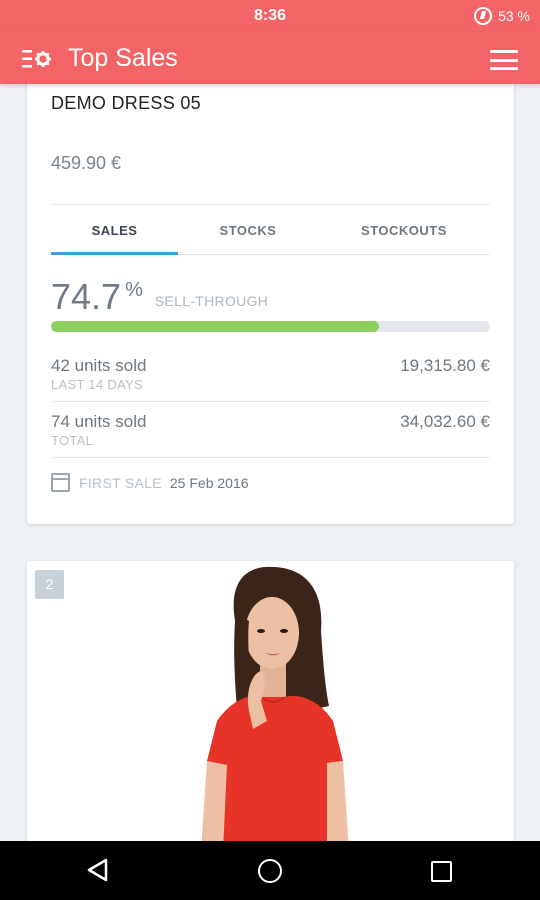 The image size is (540, 900). What do you see at coordinates (504, 60) in the screenshot?
I see `hamburger-menu-icon` at bounding box center [504, 60].